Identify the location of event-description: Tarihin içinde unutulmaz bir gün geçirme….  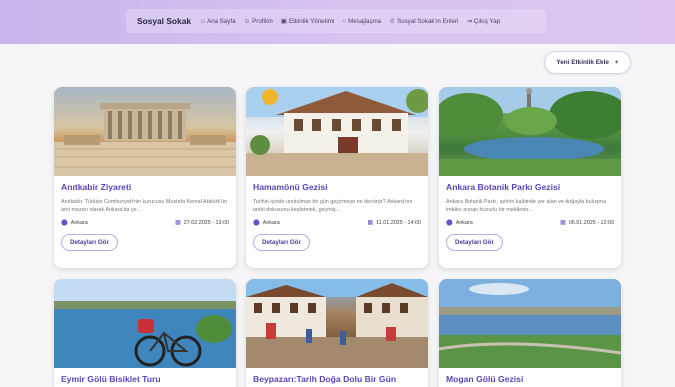
(333, 206).